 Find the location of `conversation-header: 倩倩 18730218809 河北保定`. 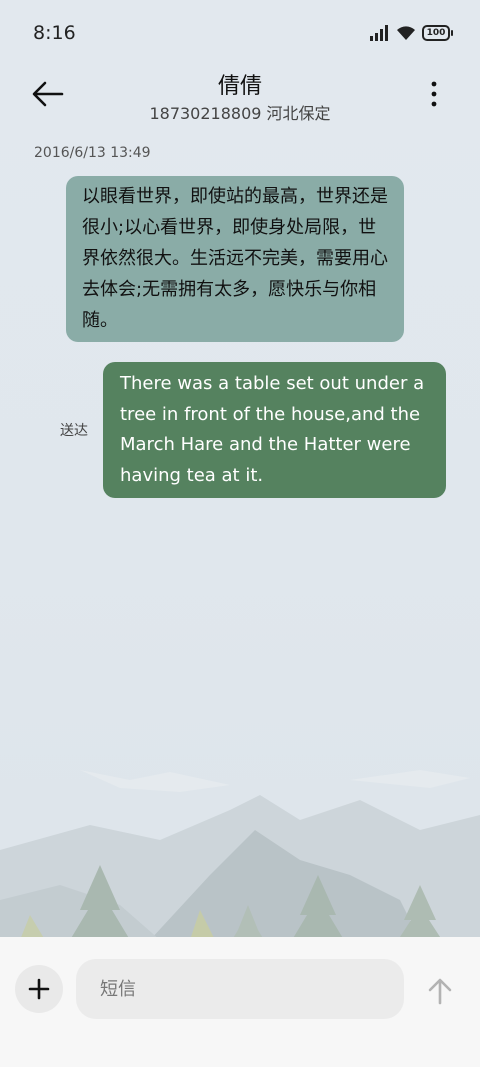

conversation-header: 倩倩 18730218809 河北保定 is located at coordinates (240, 98).